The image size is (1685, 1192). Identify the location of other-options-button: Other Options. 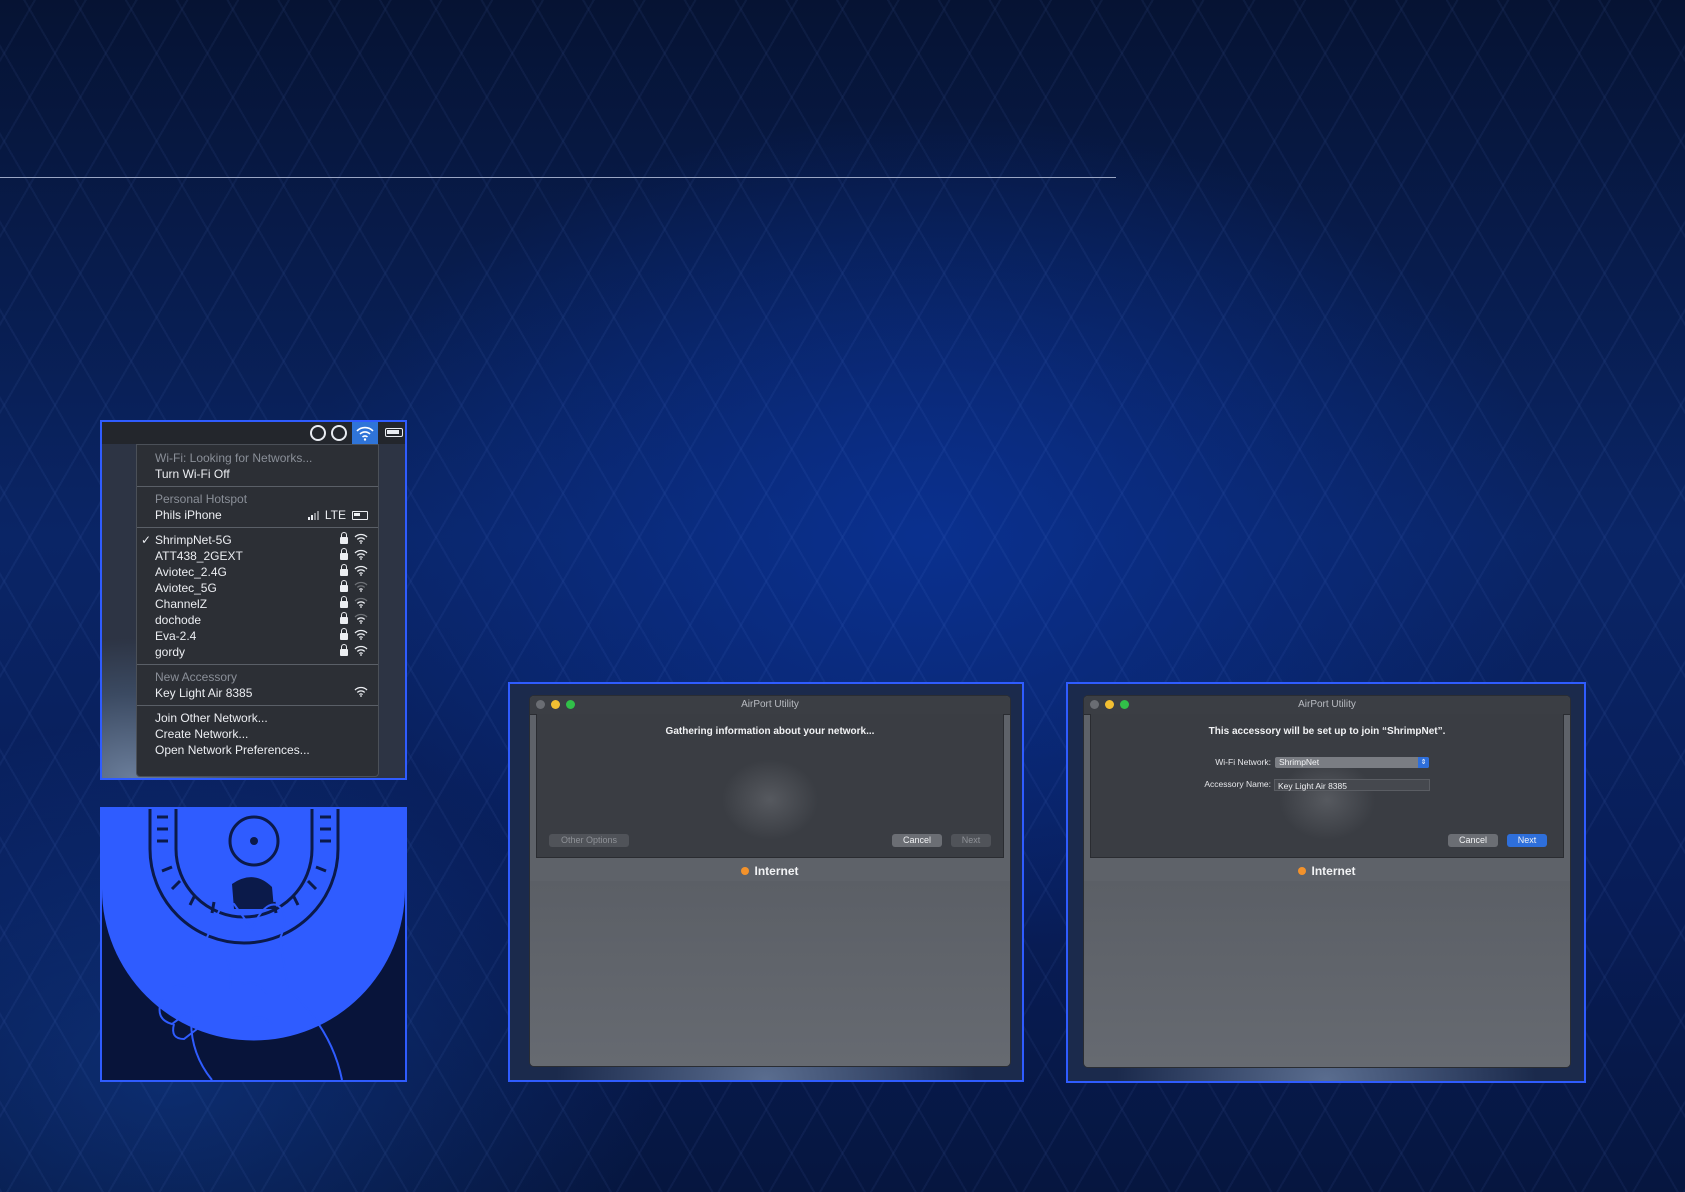
(589, 840).